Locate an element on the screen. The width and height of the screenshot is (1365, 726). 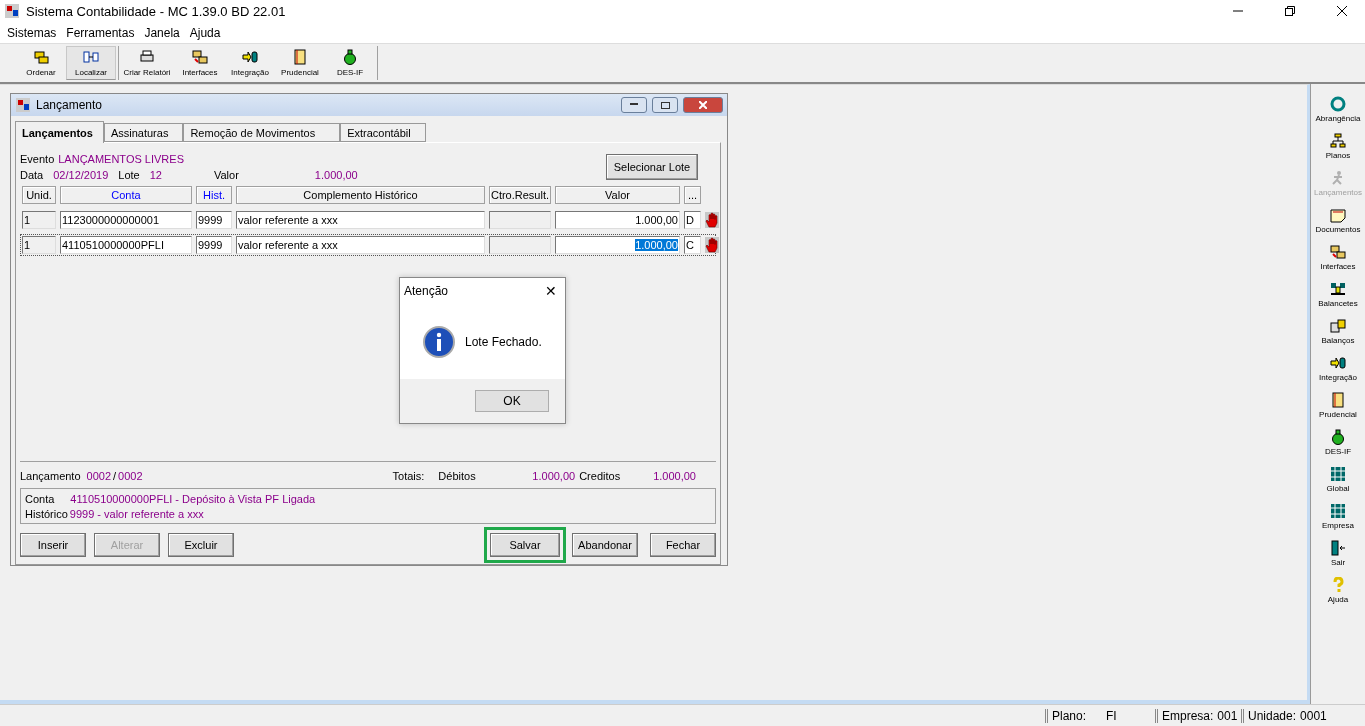
action-button: Fechar is located at coordinates (683, 545).